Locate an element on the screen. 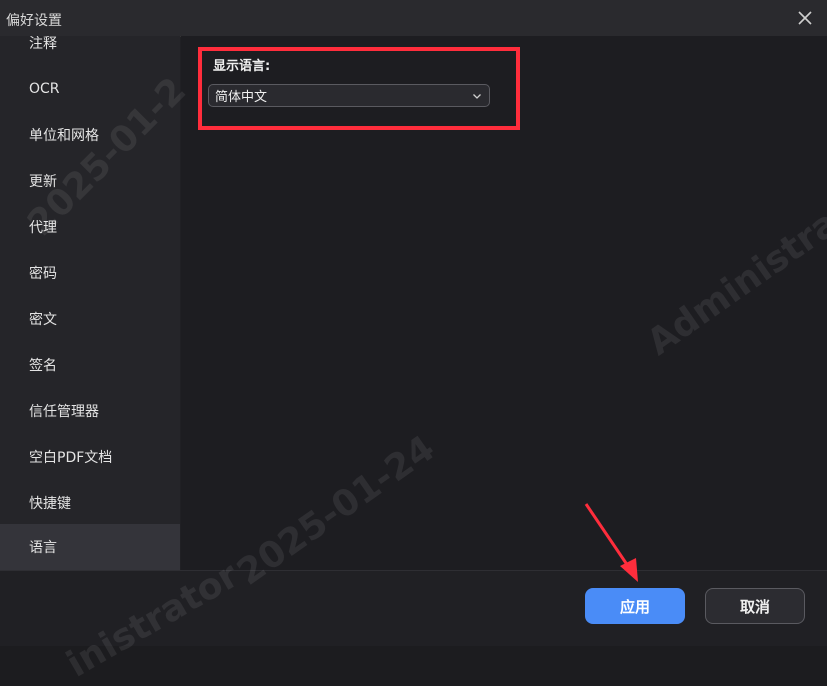 The image size is (827, 686). sidebar-item-signature: 签名 is located at coordinates (90, 365).